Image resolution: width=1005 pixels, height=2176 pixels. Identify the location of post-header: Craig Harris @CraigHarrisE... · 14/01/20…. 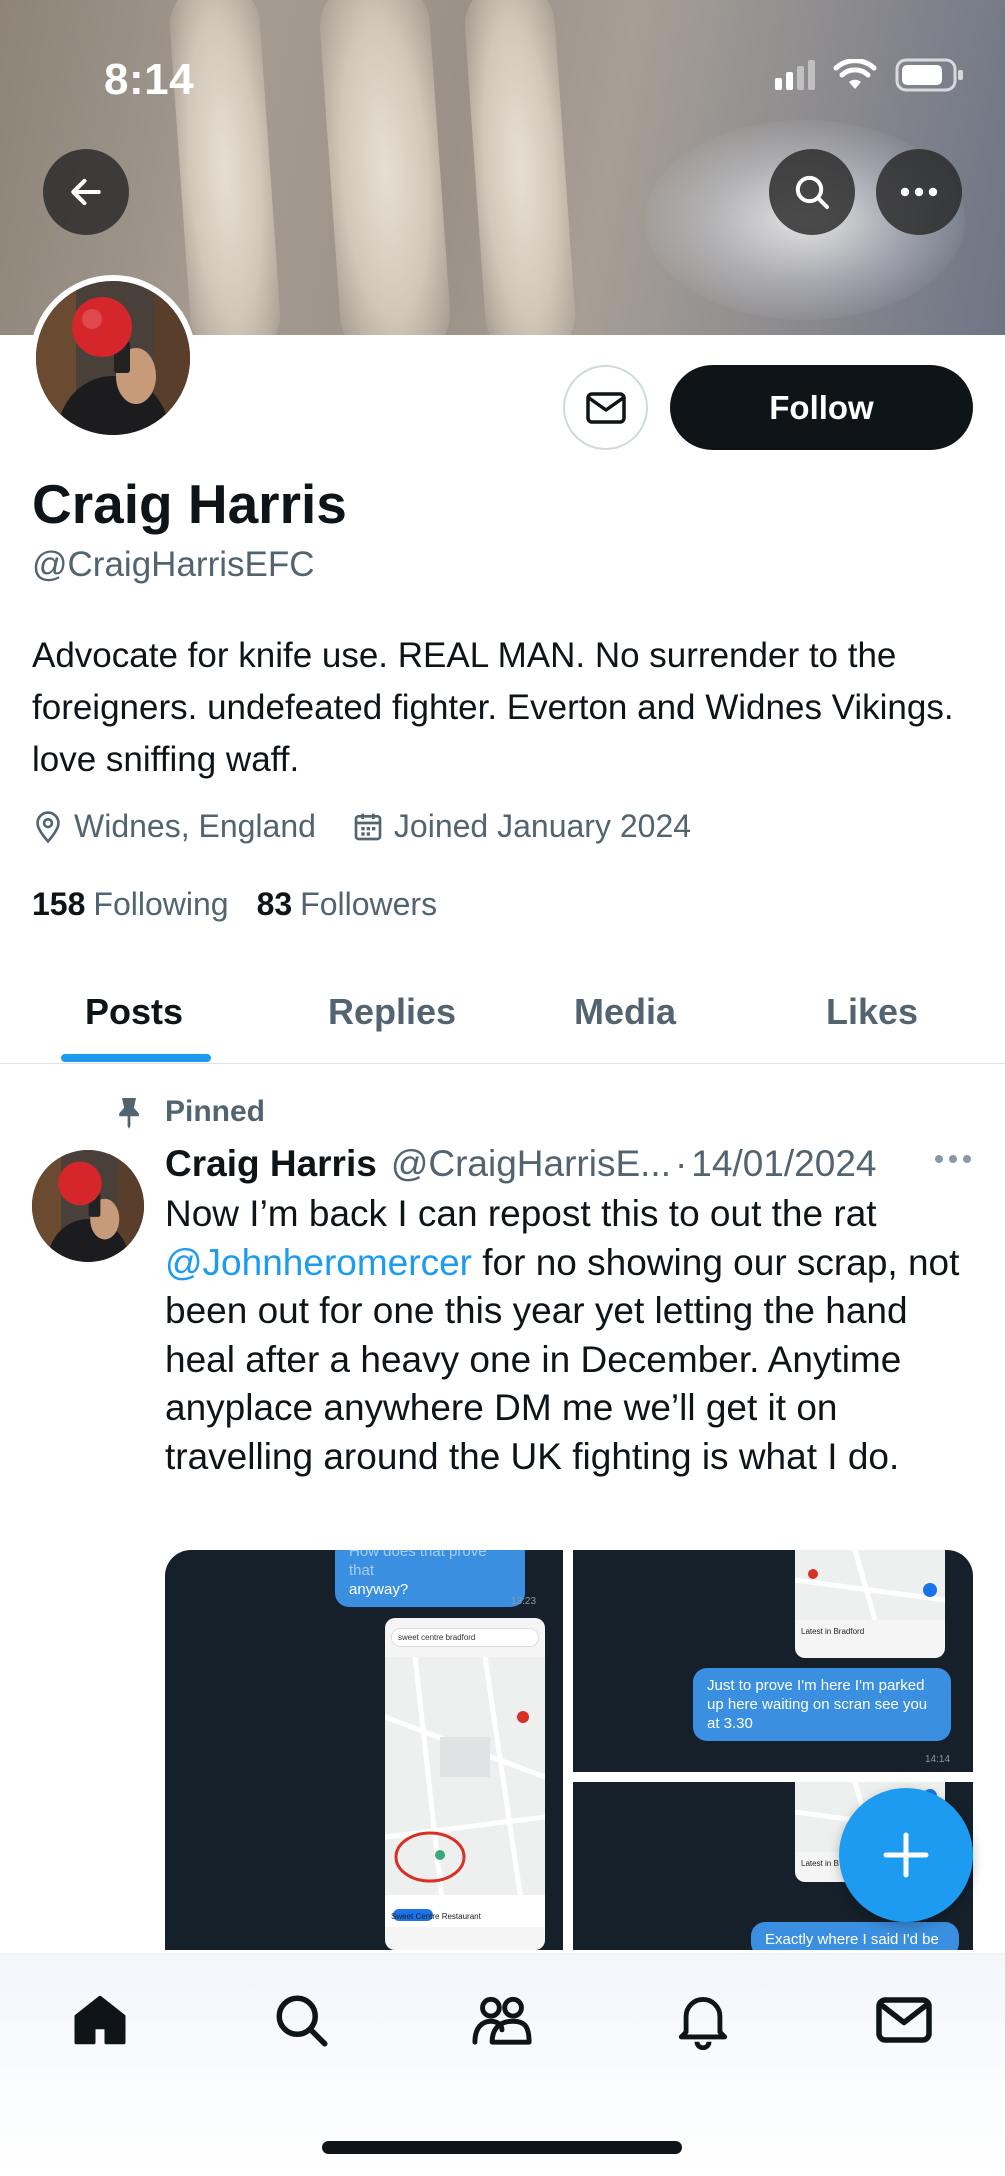
(570, 1164).